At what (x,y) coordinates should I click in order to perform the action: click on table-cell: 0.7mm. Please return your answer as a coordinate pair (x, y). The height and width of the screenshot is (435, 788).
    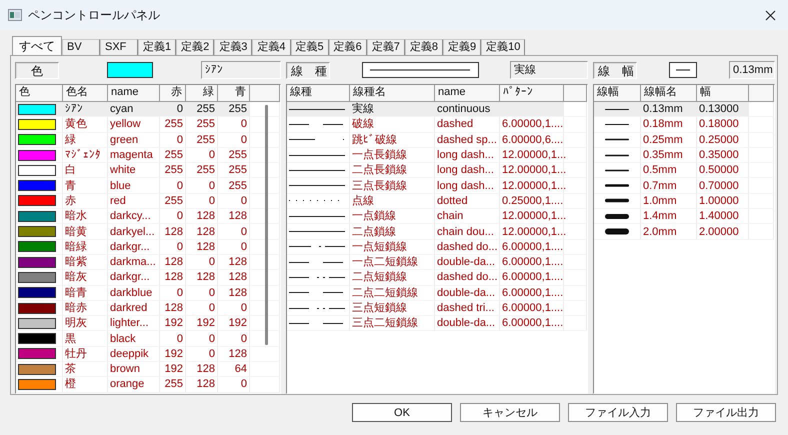
    Looking at the image, I should click on (660, 185).